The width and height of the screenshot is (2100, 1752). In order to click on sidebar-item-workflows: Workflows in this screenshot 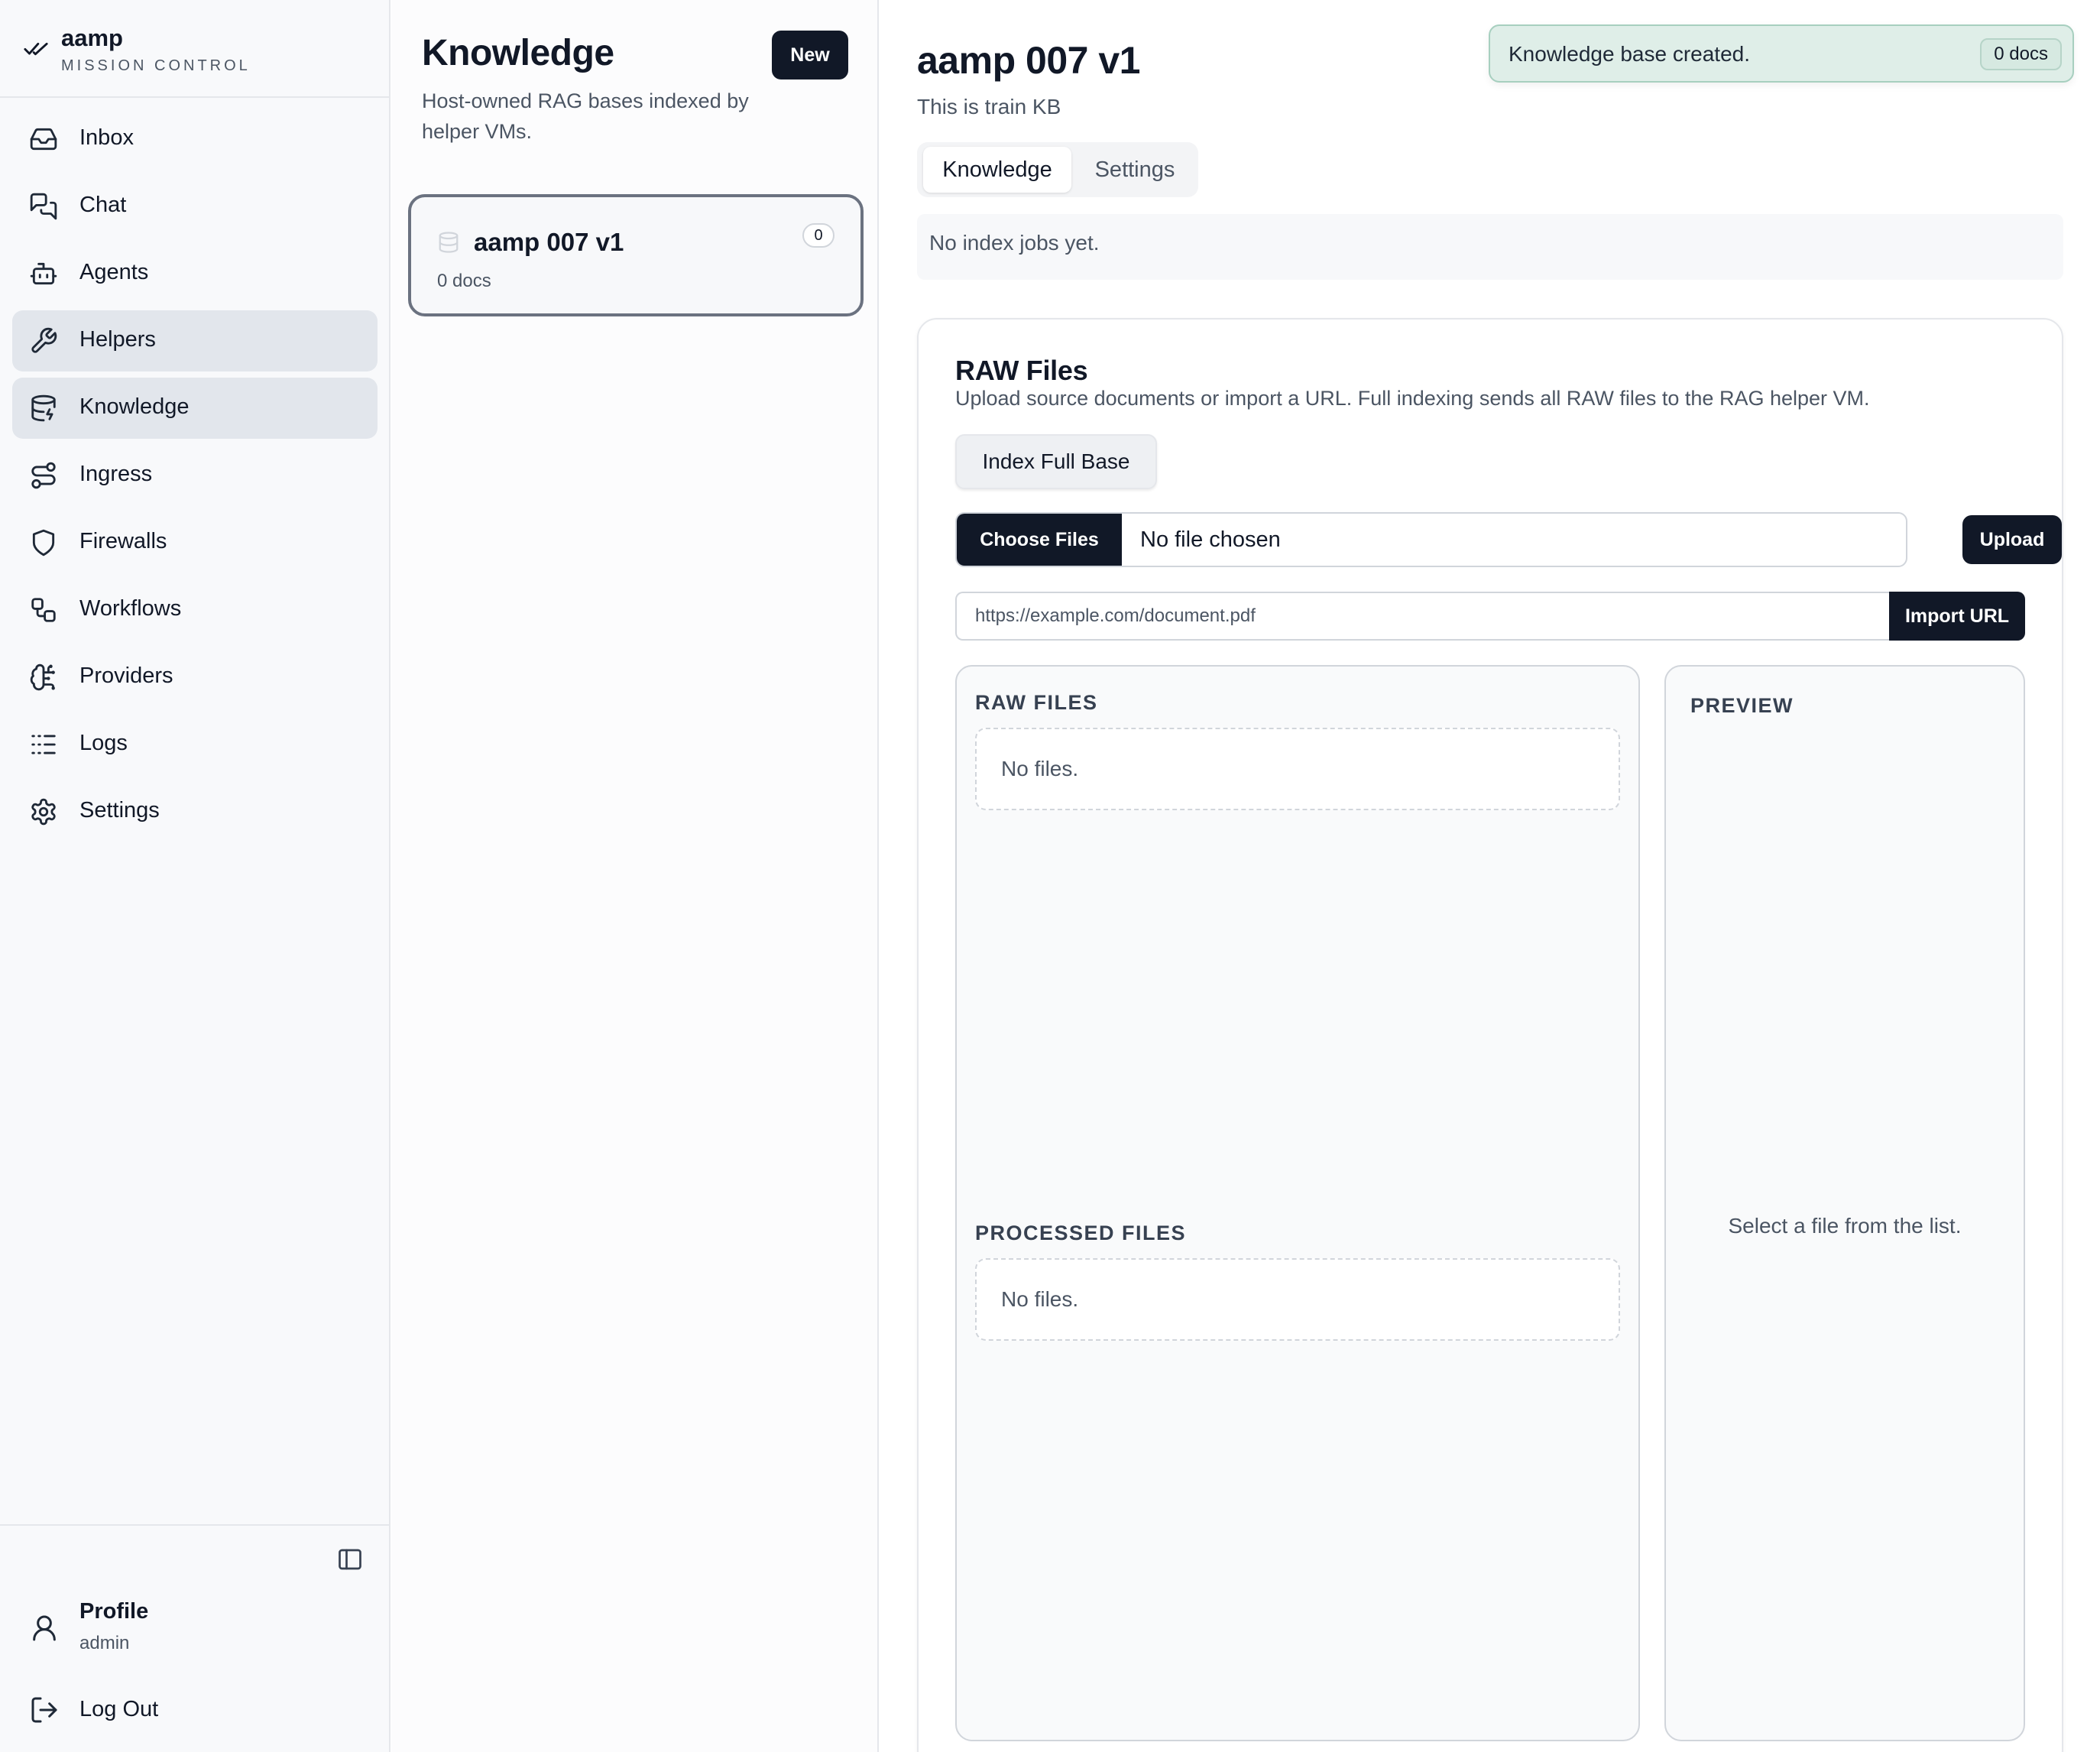, I will do `click(195, 610)`.